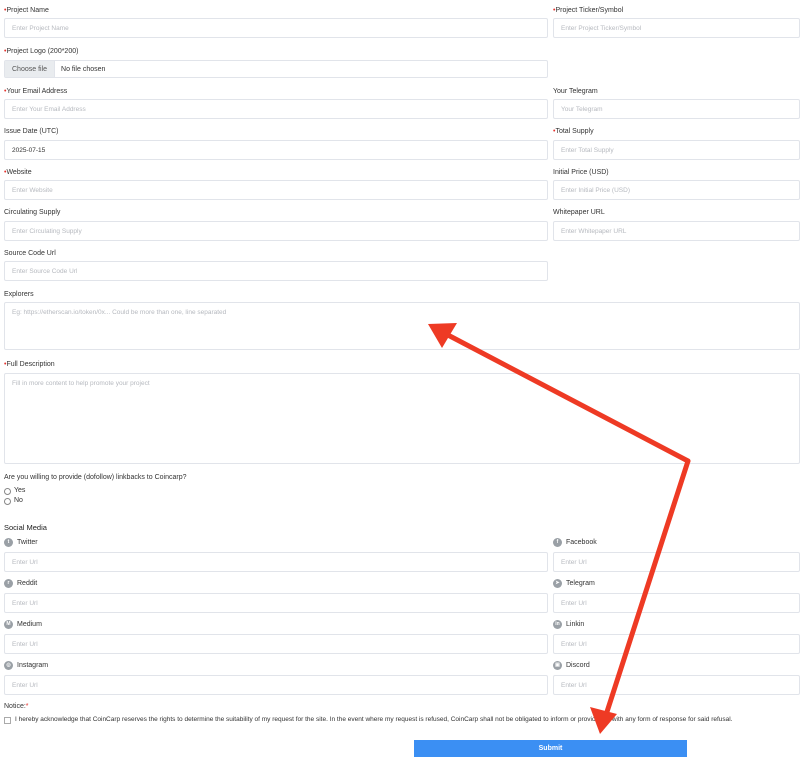 Image resolution: width=800 pixels, height=763 pixels. I want to click on arrow-head-submit, so click(603, 720).